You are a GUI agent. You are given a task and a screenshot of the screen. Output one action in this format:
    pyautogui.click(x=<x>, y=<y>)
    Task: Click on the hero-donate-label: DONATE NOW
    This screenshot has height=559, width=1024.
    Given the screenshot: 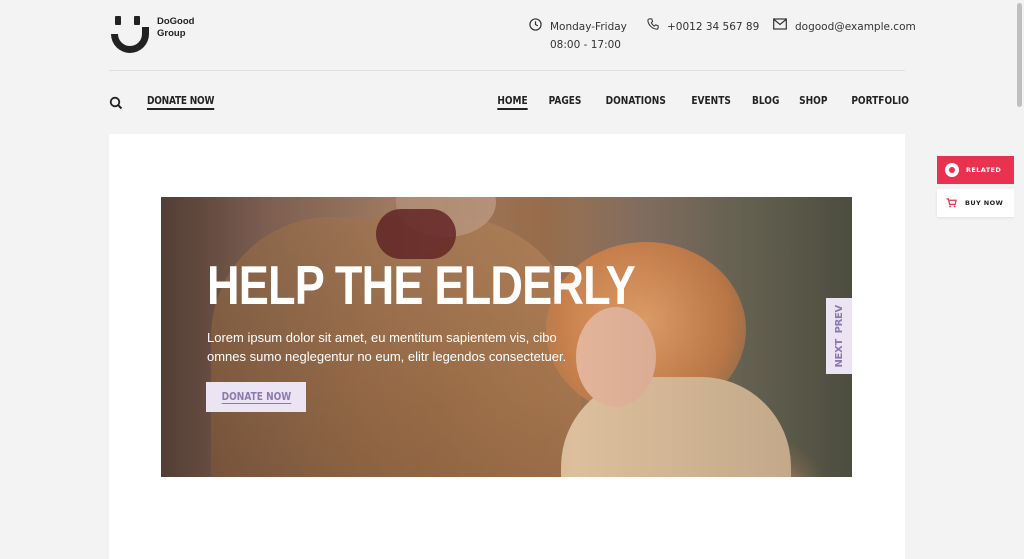 What is the action you would take?
    pyautogui.click(x=256, y=397)
    